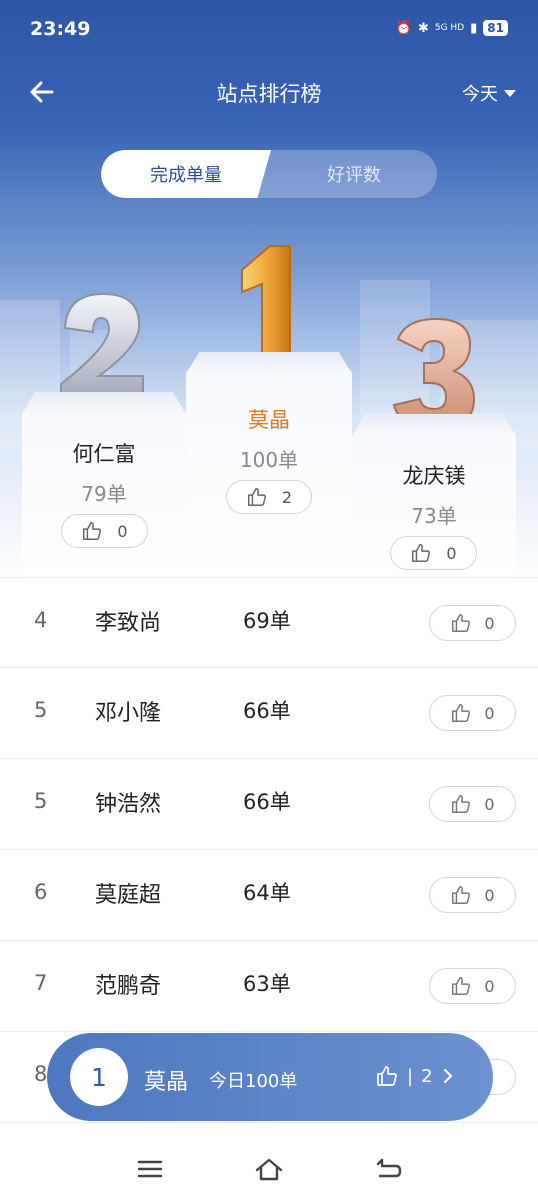 The image size is (538, 1200). What do you see at coordinates (128, 895) in the screenshot?
I see `courier-name: 莫庭超` at bounding box center [128, 895].